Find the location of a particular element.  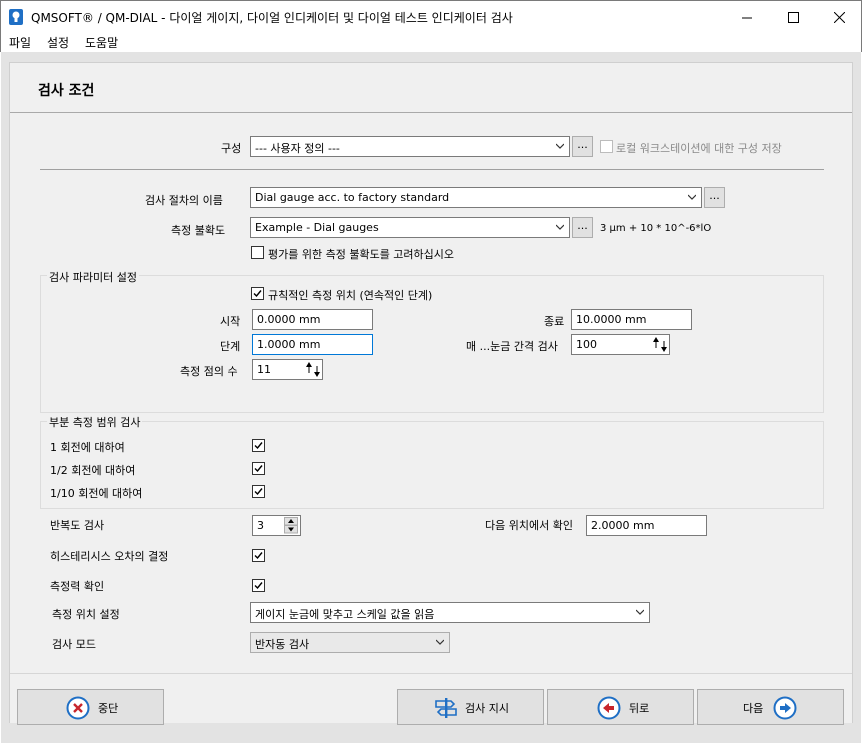

repeat-value: 3 is located at coordinates (260, 525).